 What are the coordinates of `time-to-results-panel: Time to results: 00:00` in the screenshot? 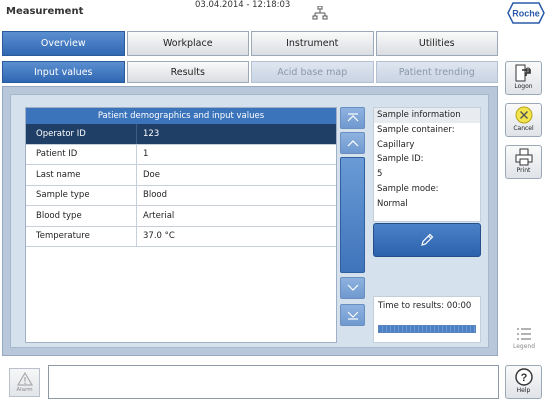 It's located at (427, 319).